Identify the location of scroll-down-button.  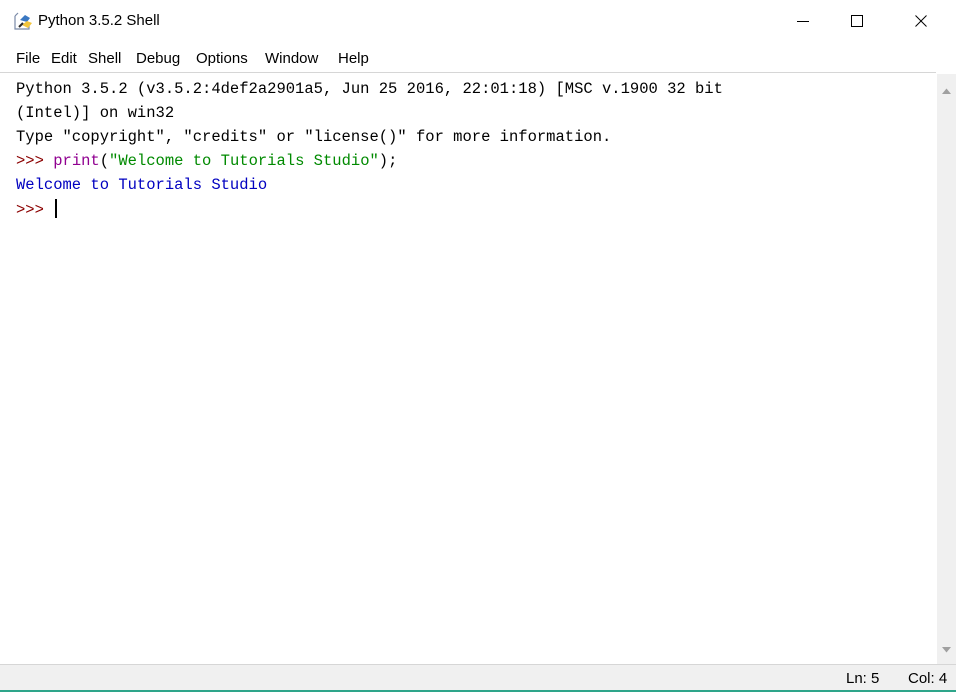
(946, 648).